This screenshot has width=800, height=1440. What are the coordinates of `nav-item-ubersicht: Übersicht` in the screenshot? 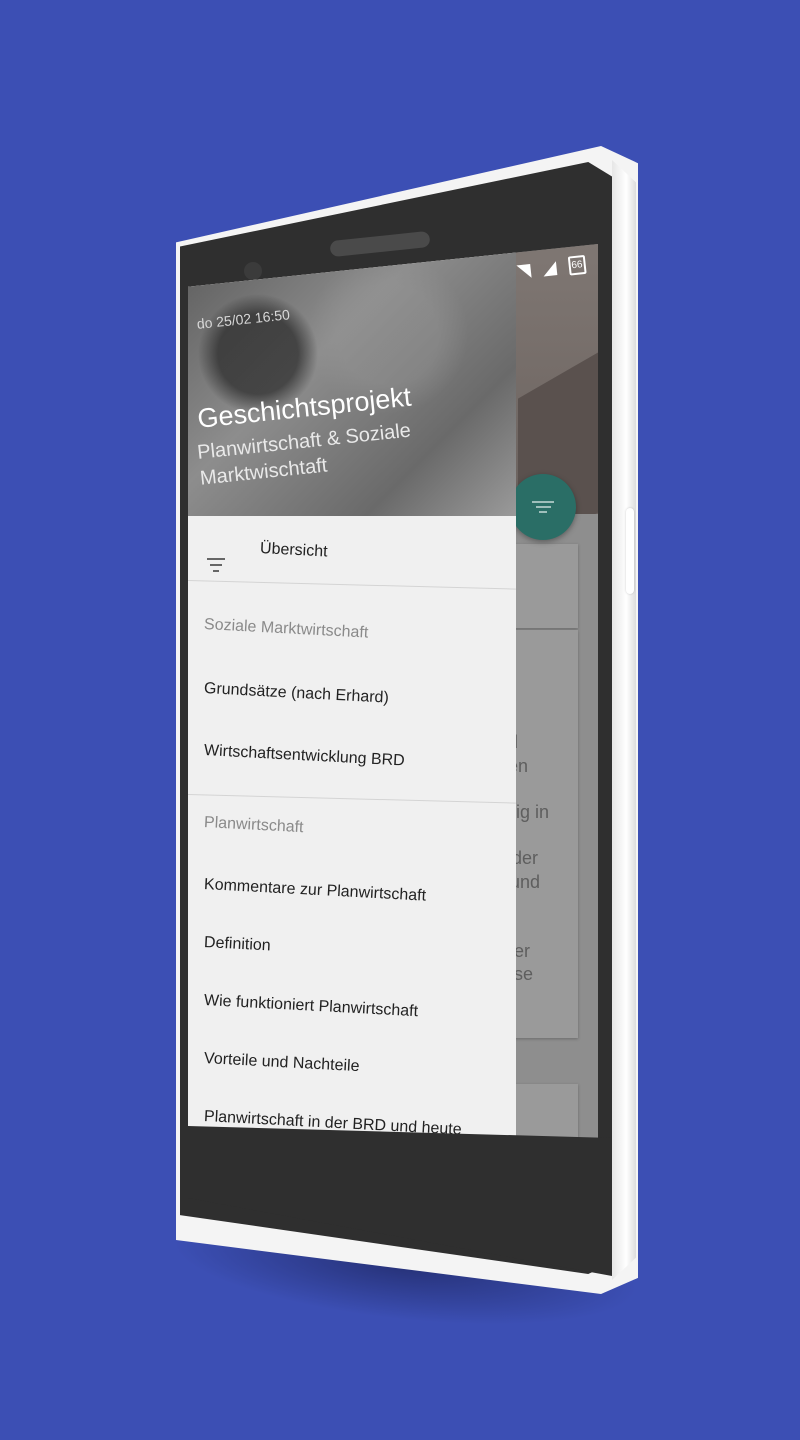 It's located at (352, 551).